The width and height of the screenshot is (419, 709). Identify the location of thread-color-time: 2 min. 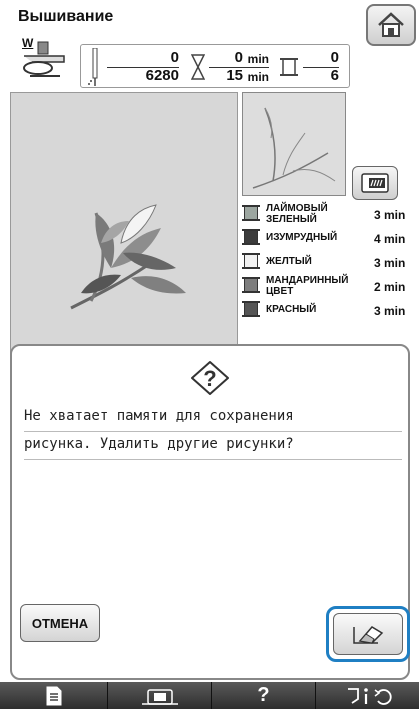
(390, 287).